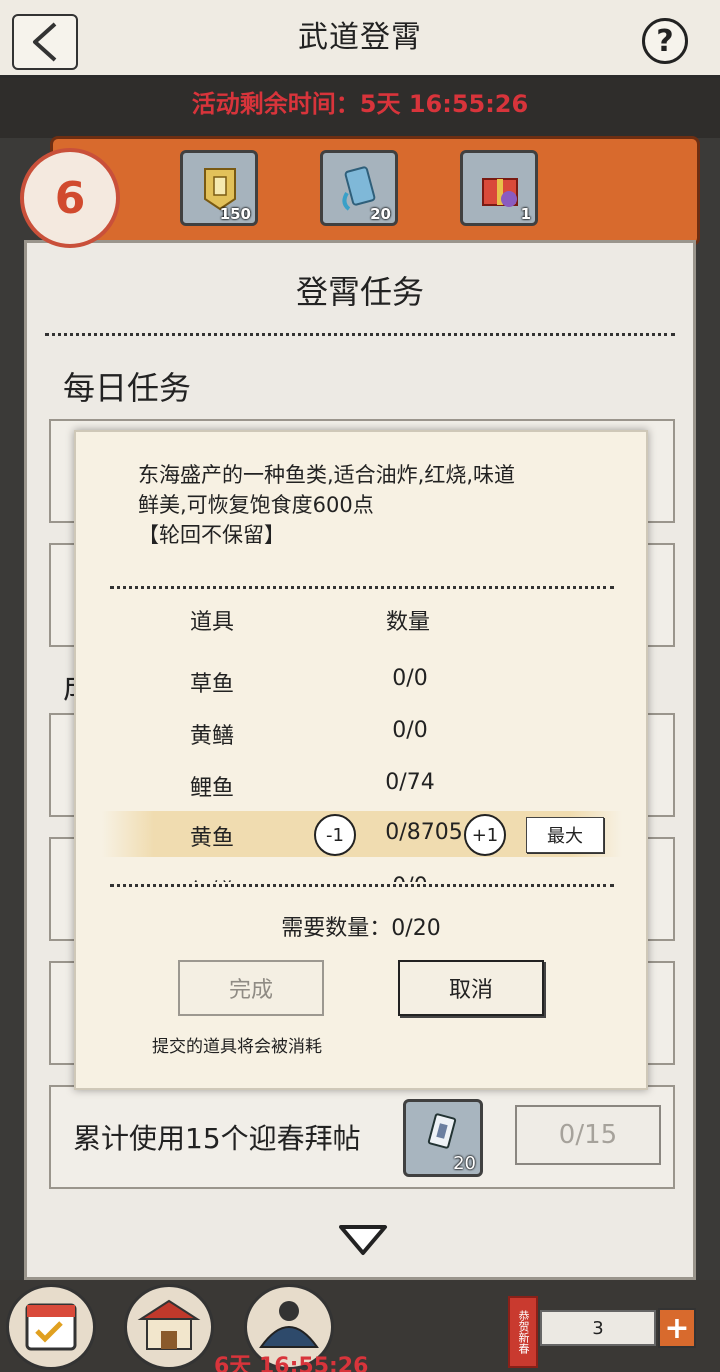 Image resolution: width=720 pixels, height=1372 pixels. Describe the element at coordinates (362, 618) in the screenshot. I see `list-header: 道具 数量` at that location.